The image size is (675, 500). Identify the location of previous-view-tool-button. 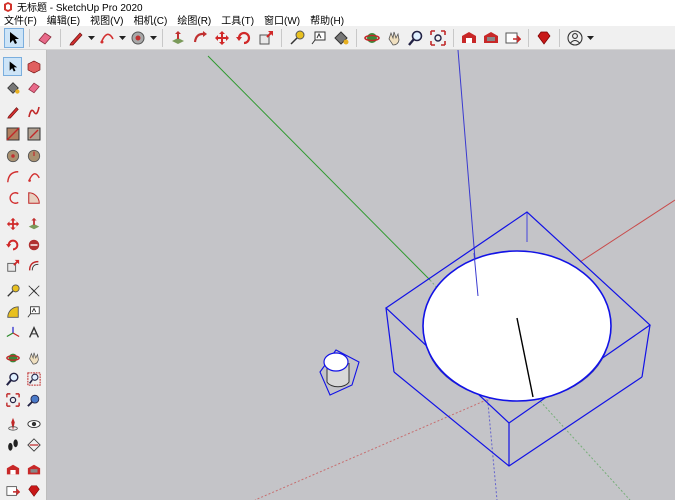
(33, 399).